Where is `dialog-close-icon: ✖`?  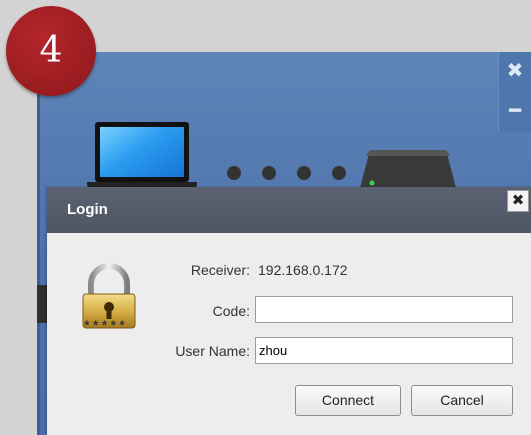 dialog-close-icon: ✖ is located at coordinates (518, 201).